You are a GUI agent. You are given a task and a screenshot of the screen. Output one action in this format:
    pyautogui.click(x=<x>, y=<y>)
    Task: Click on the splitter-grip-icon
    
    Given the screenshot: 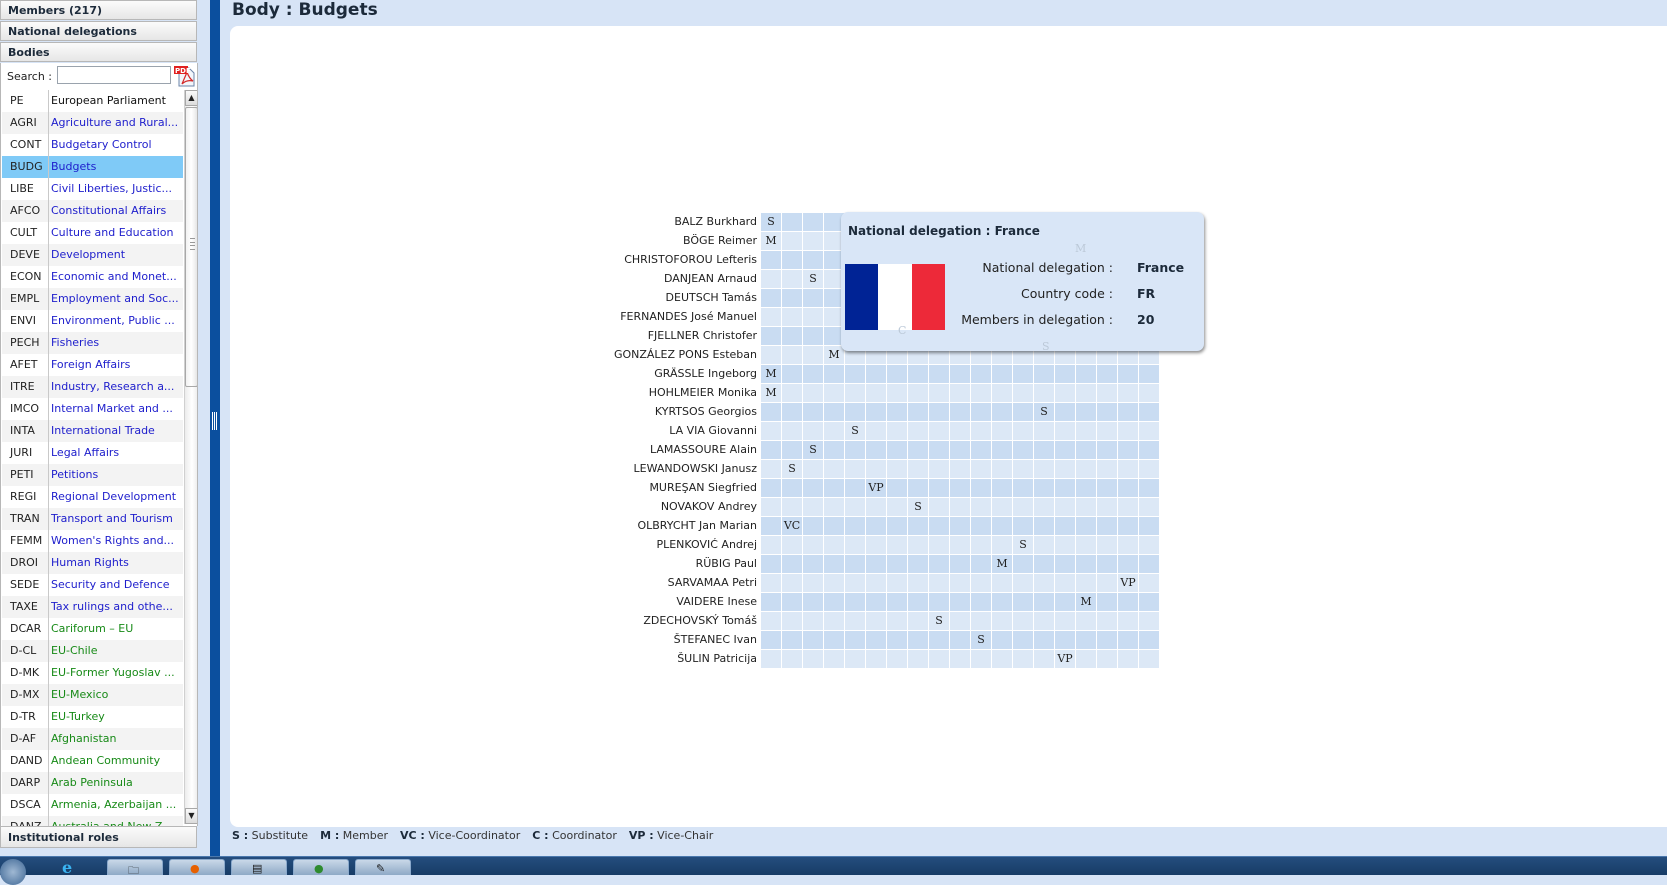 What is the action you would take?
    pyautogui.click(x=215, y=421)
    